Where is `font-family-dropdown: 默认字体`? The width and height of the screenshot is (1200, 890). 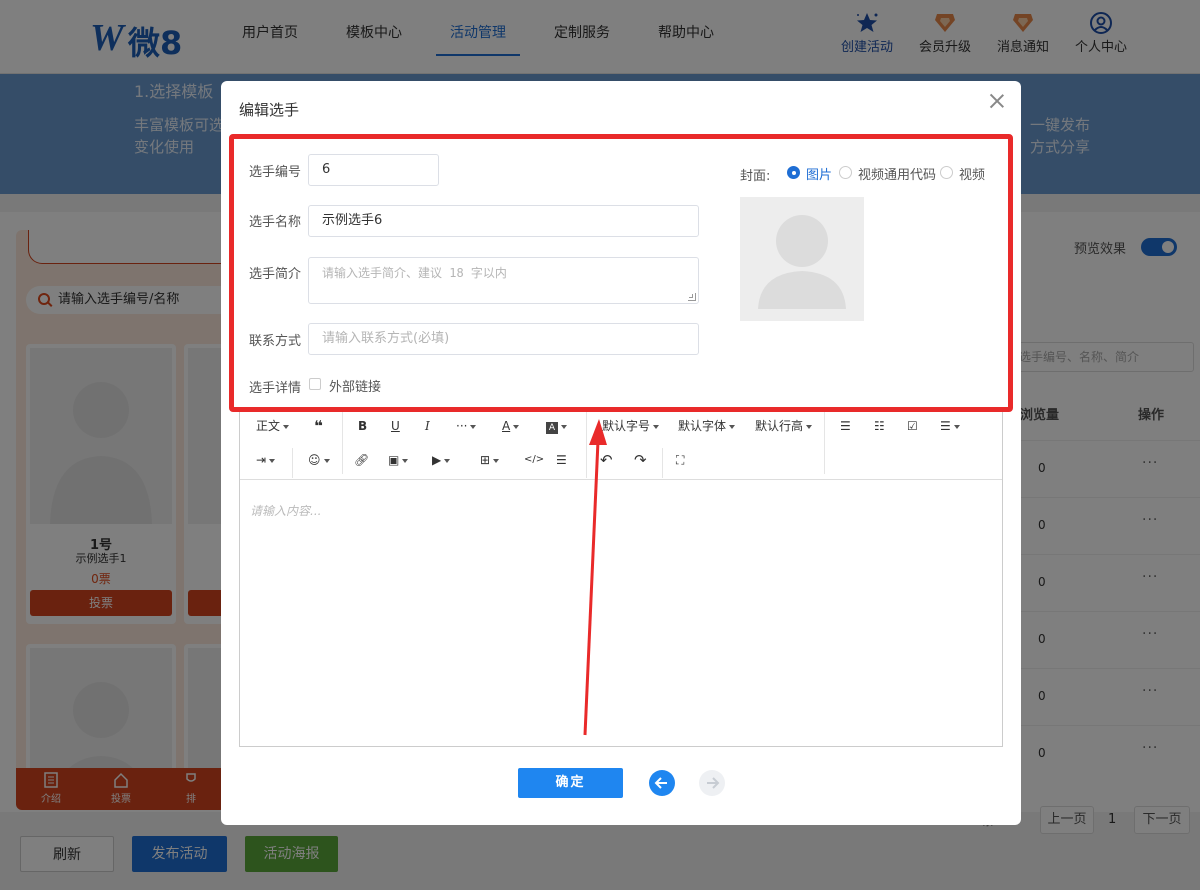
font-family-dropdown: 默认字体 is located at coordinates (707, 426).